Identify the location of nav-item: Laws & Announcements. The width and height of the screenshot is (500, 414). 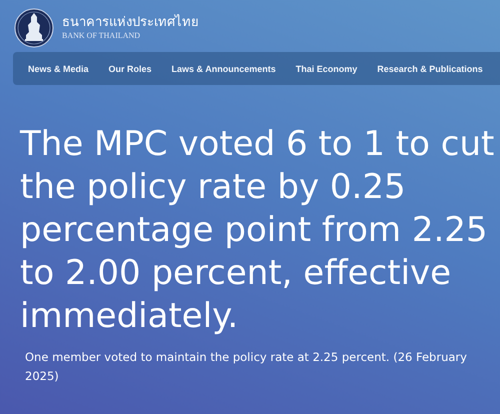
(224, 69).